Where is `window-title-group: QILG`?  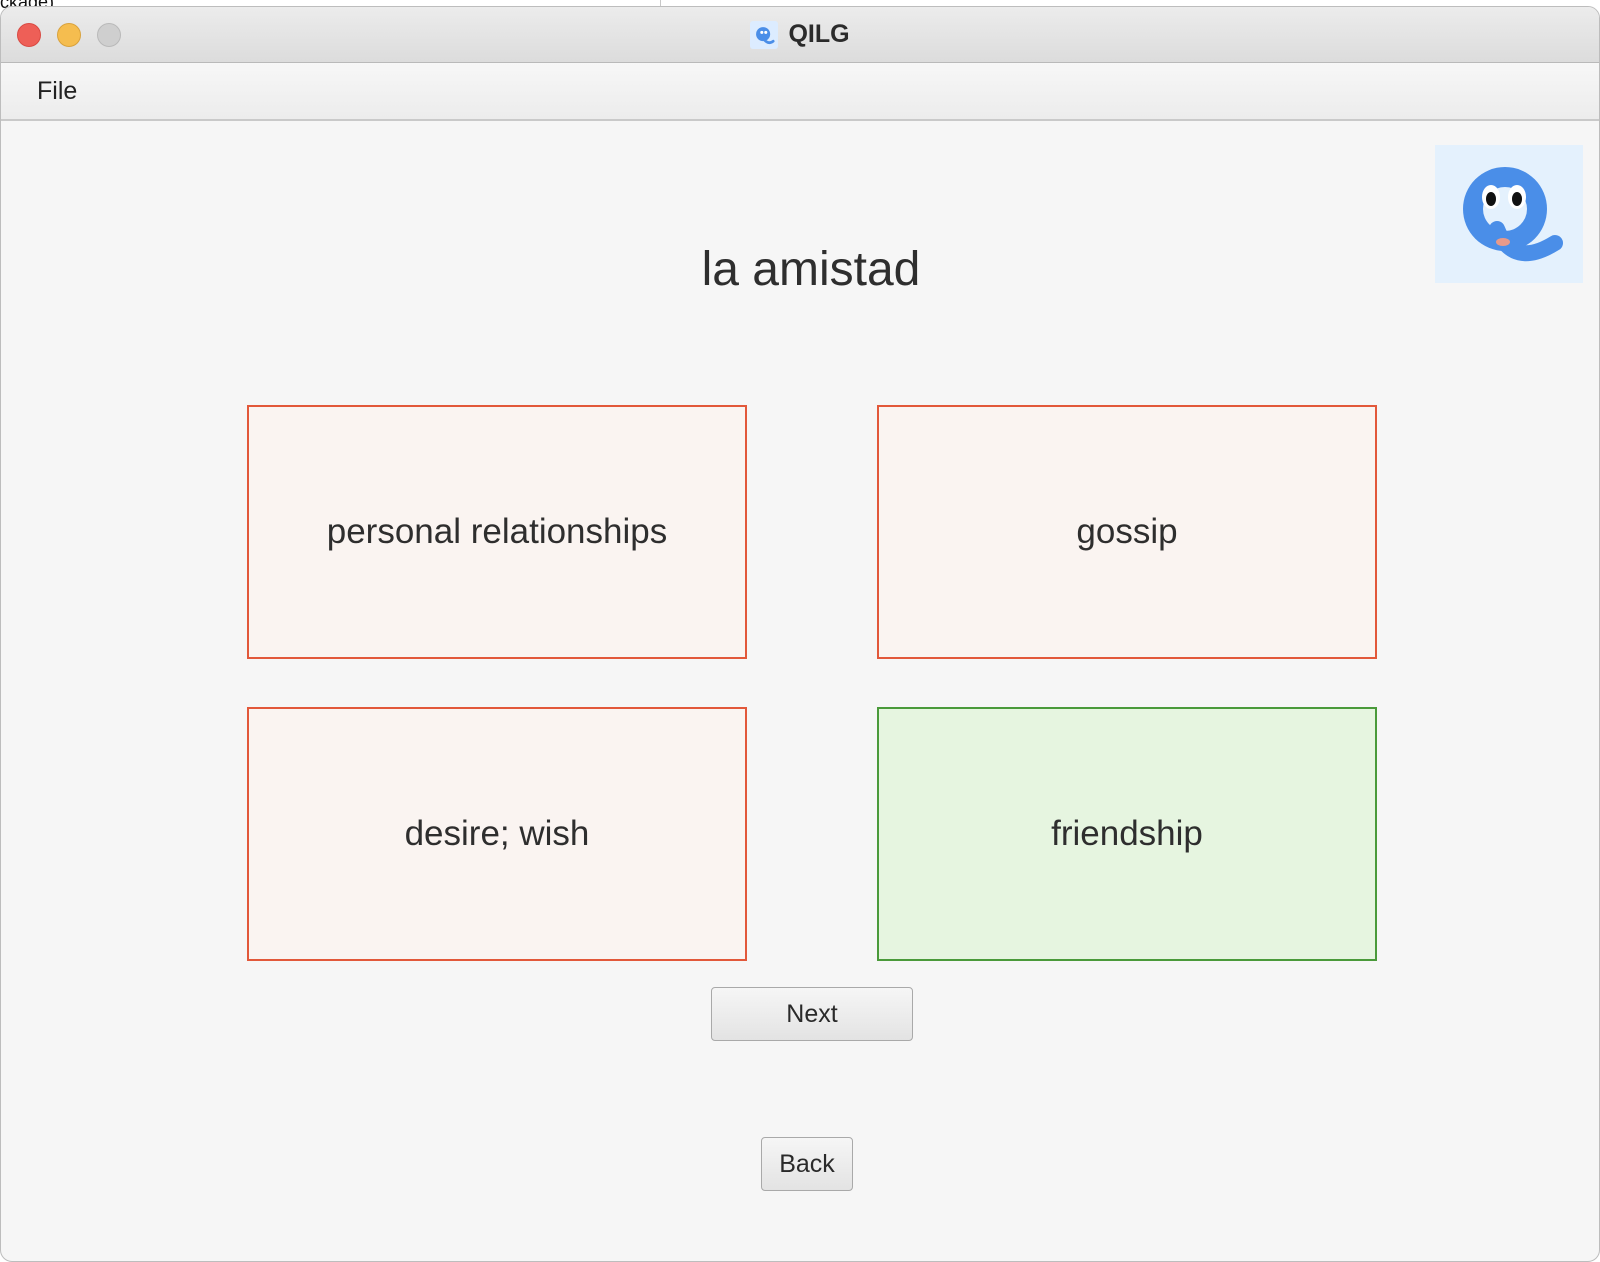 window-title-group: QILG is located at coordinates (800, 34).